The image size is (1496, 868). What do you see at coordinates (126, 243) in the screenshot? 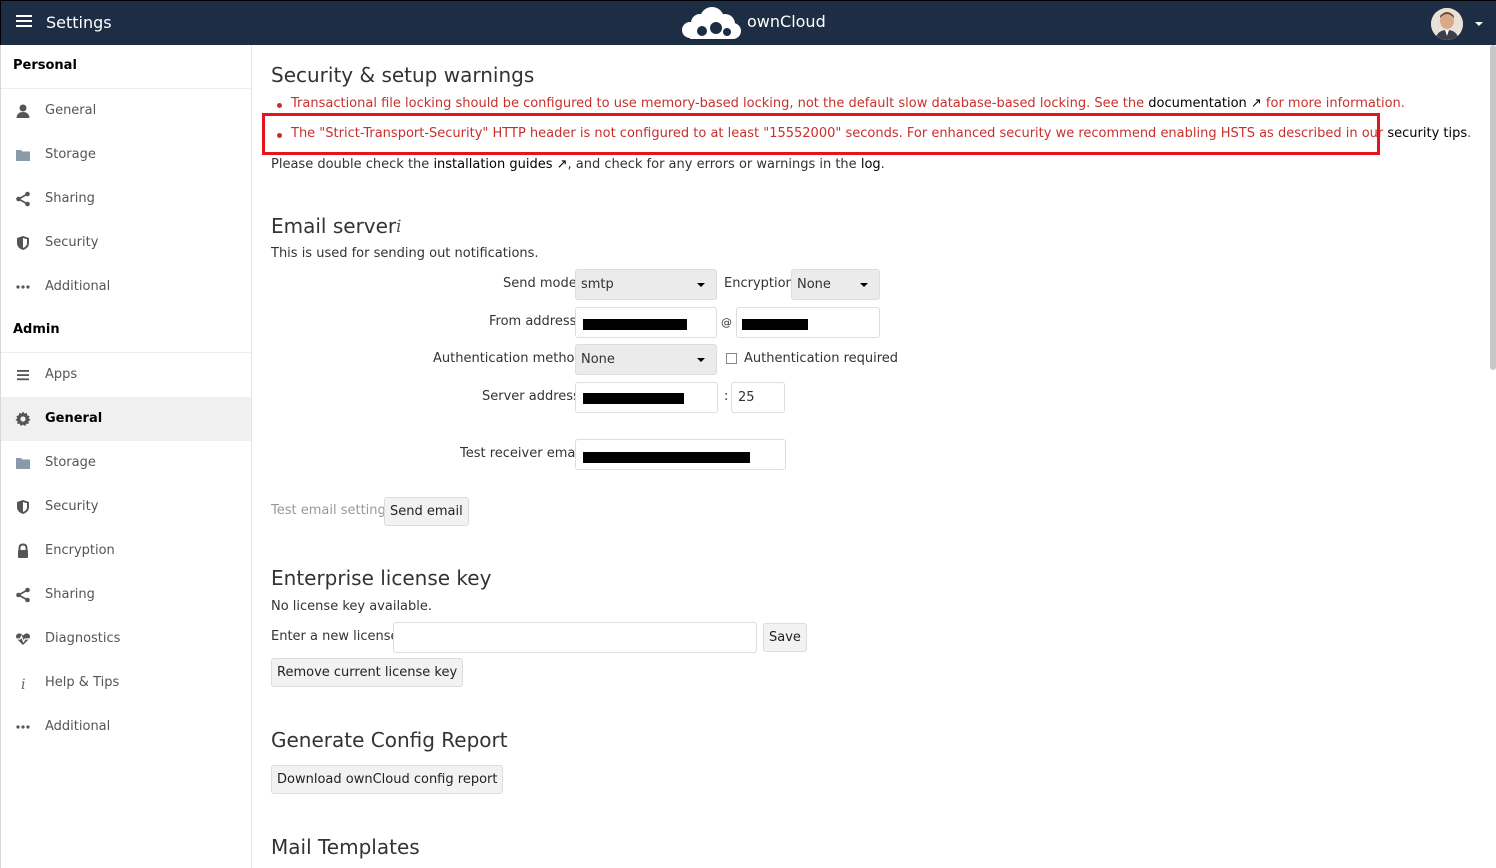
I see `sidebar-item-personal-security: Security` at bounding box center [126, 243].